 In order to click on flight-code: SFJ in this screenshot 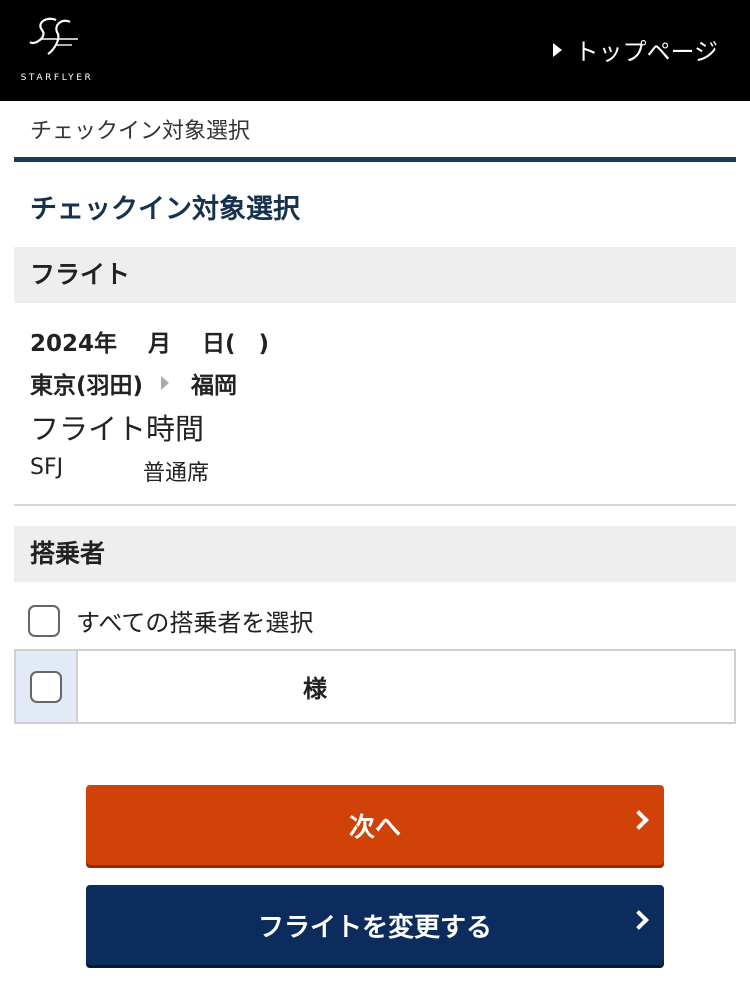, I will do `click(47, 467)`.